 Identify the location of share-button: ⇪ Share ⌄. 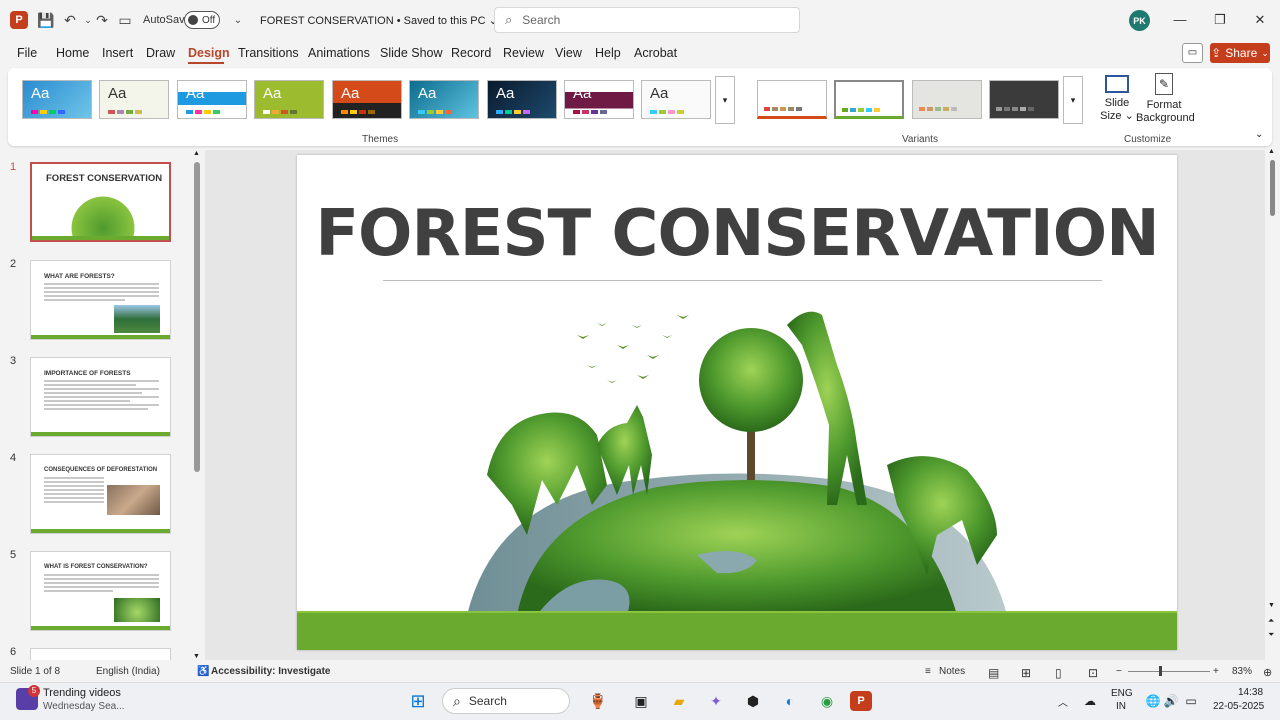
(1240, 53).